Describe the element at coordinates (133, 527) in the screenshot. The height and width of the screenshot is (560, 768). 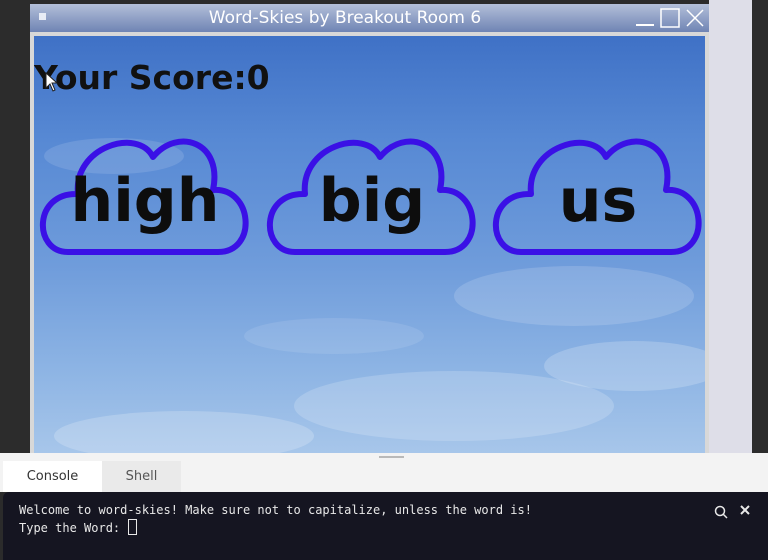
I see `text-cursor` at that location.